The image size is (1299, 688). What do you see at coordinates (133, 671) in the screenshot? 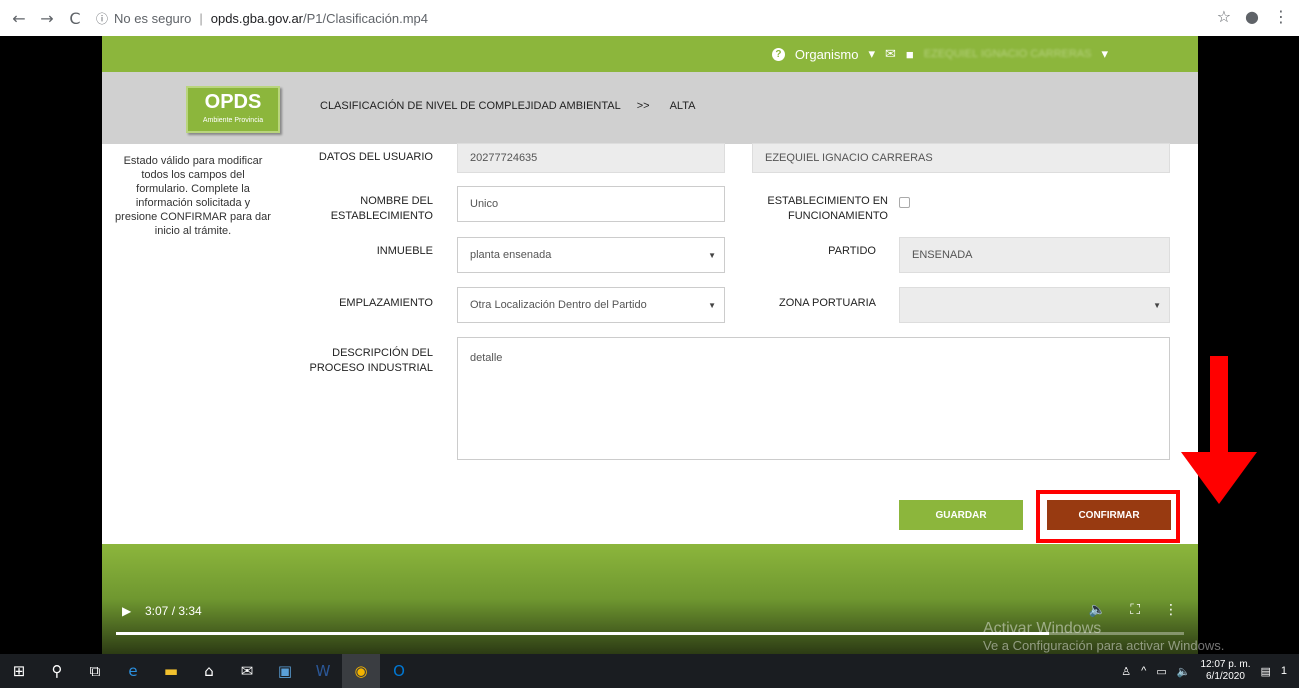
I see `edge-icon: e` at bounding box center [133, 671].